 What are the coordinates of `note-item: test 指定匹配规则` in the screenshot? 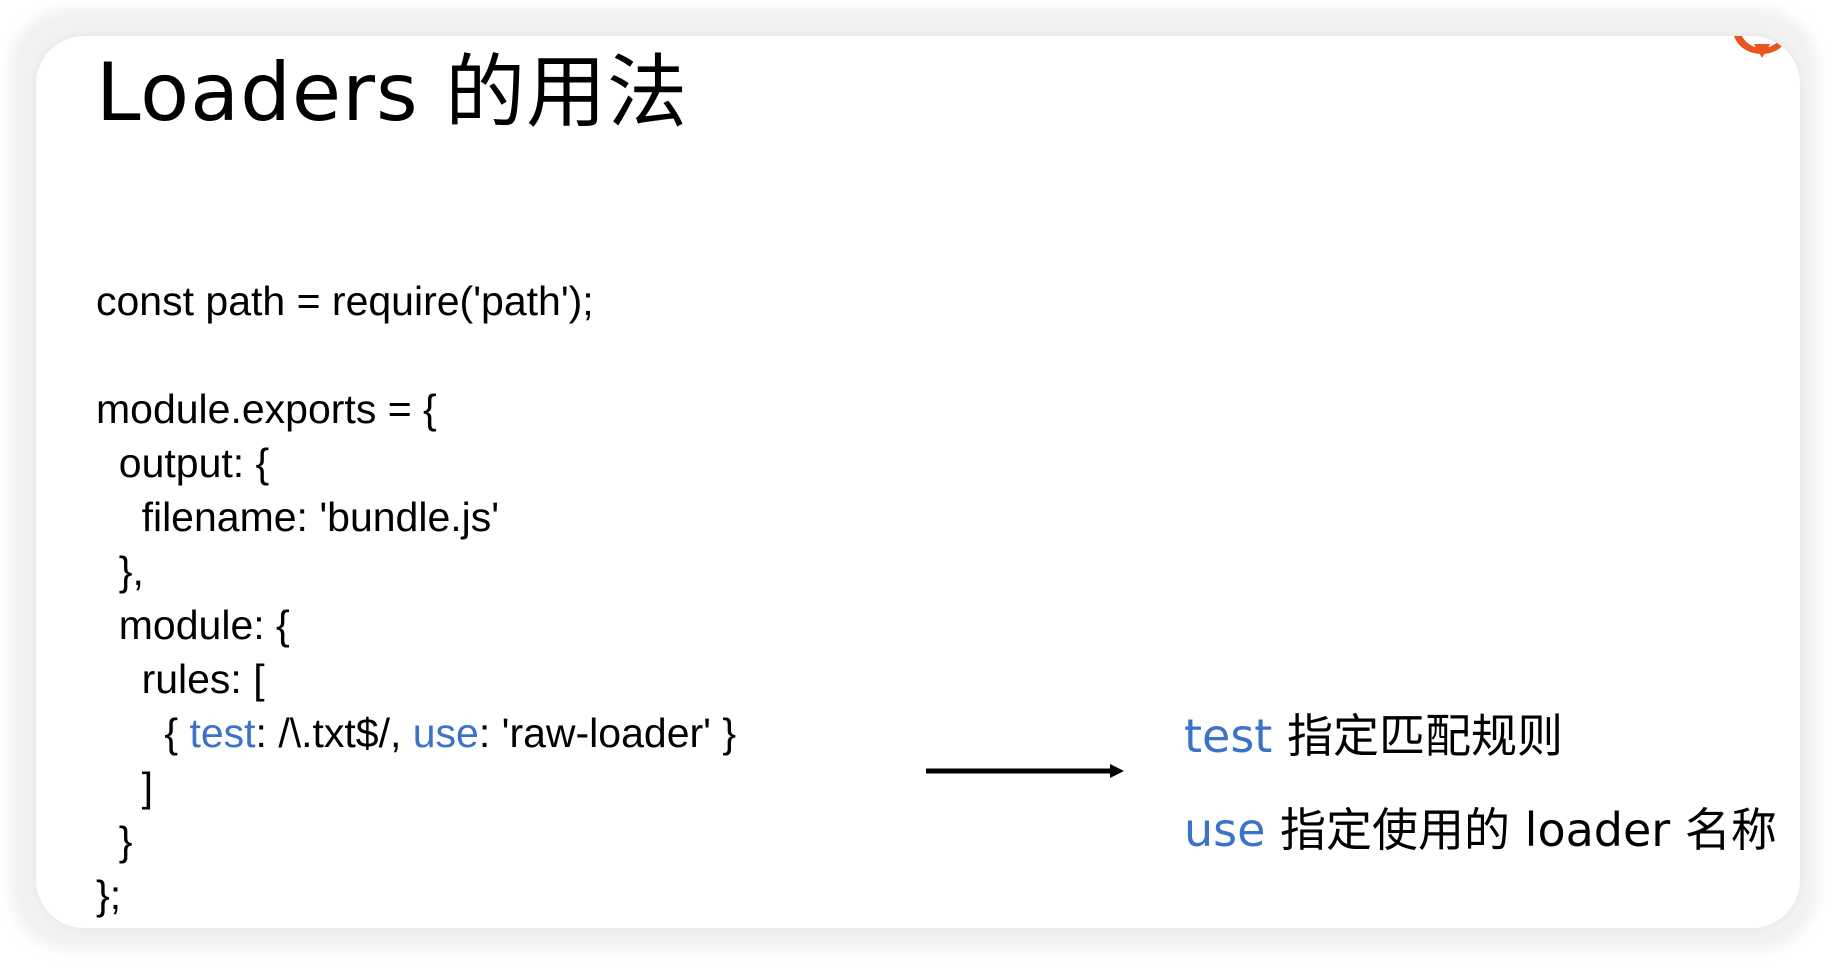 It's located at (1480, 751).